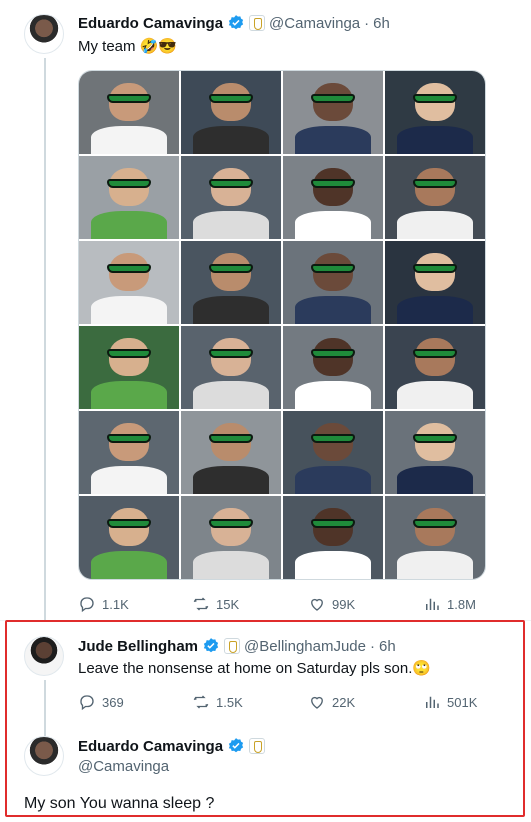 The image size is (531, 822). What do you see at coordinates (113, 702) in the screenshot?
I see `reply-count: 369` at bounding box center [113, 702].